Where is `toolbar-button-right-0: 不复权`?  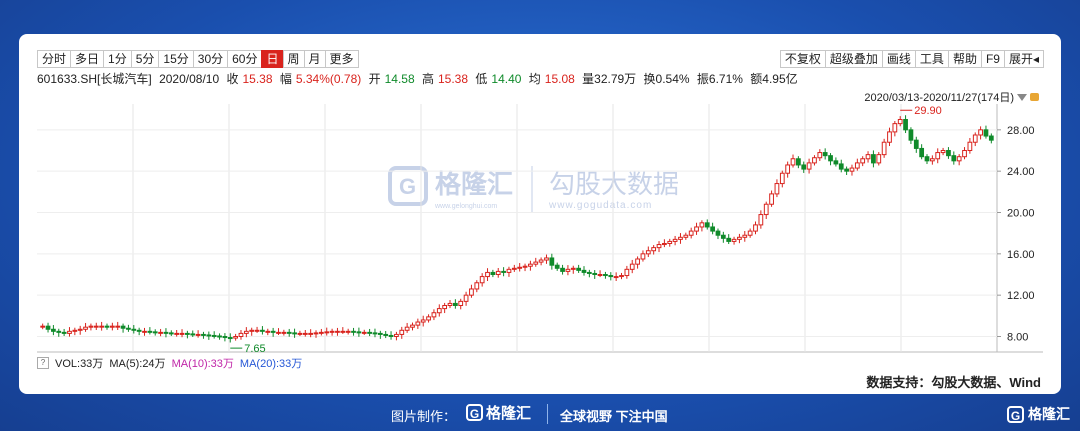 toolbar-button-right-0: 不复权 is located at coordinates (802, 59).